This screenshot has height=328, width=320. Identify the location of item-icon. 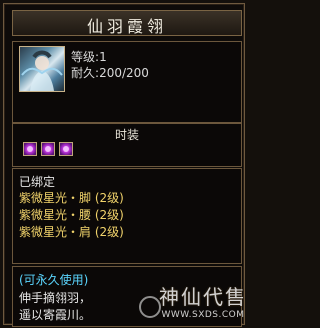
(42, 69).